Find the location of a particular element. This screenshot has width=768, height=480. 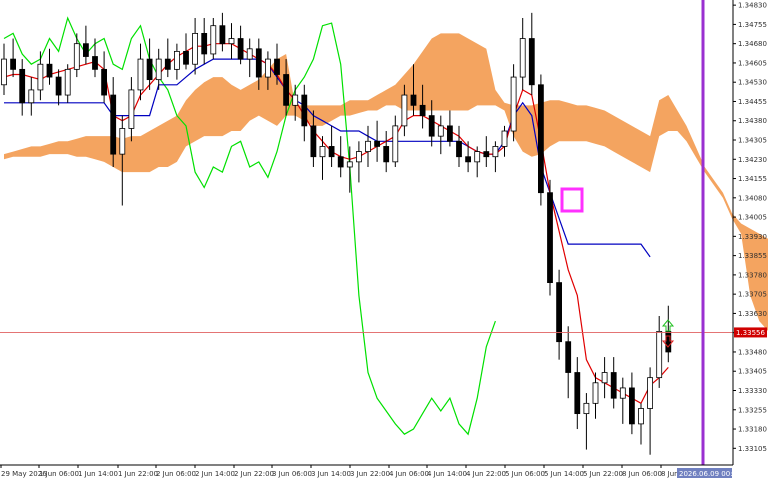

x-tick-label: 1 Jun 22:00 is located at coordinates (138, 474).